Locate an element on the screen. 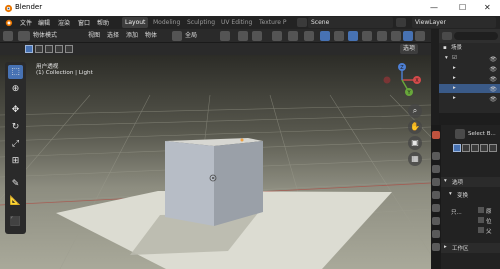 The width and height of the screenshot is (500, 269). view-layer-field: ViewLayer is located at coordinates (454, 22).